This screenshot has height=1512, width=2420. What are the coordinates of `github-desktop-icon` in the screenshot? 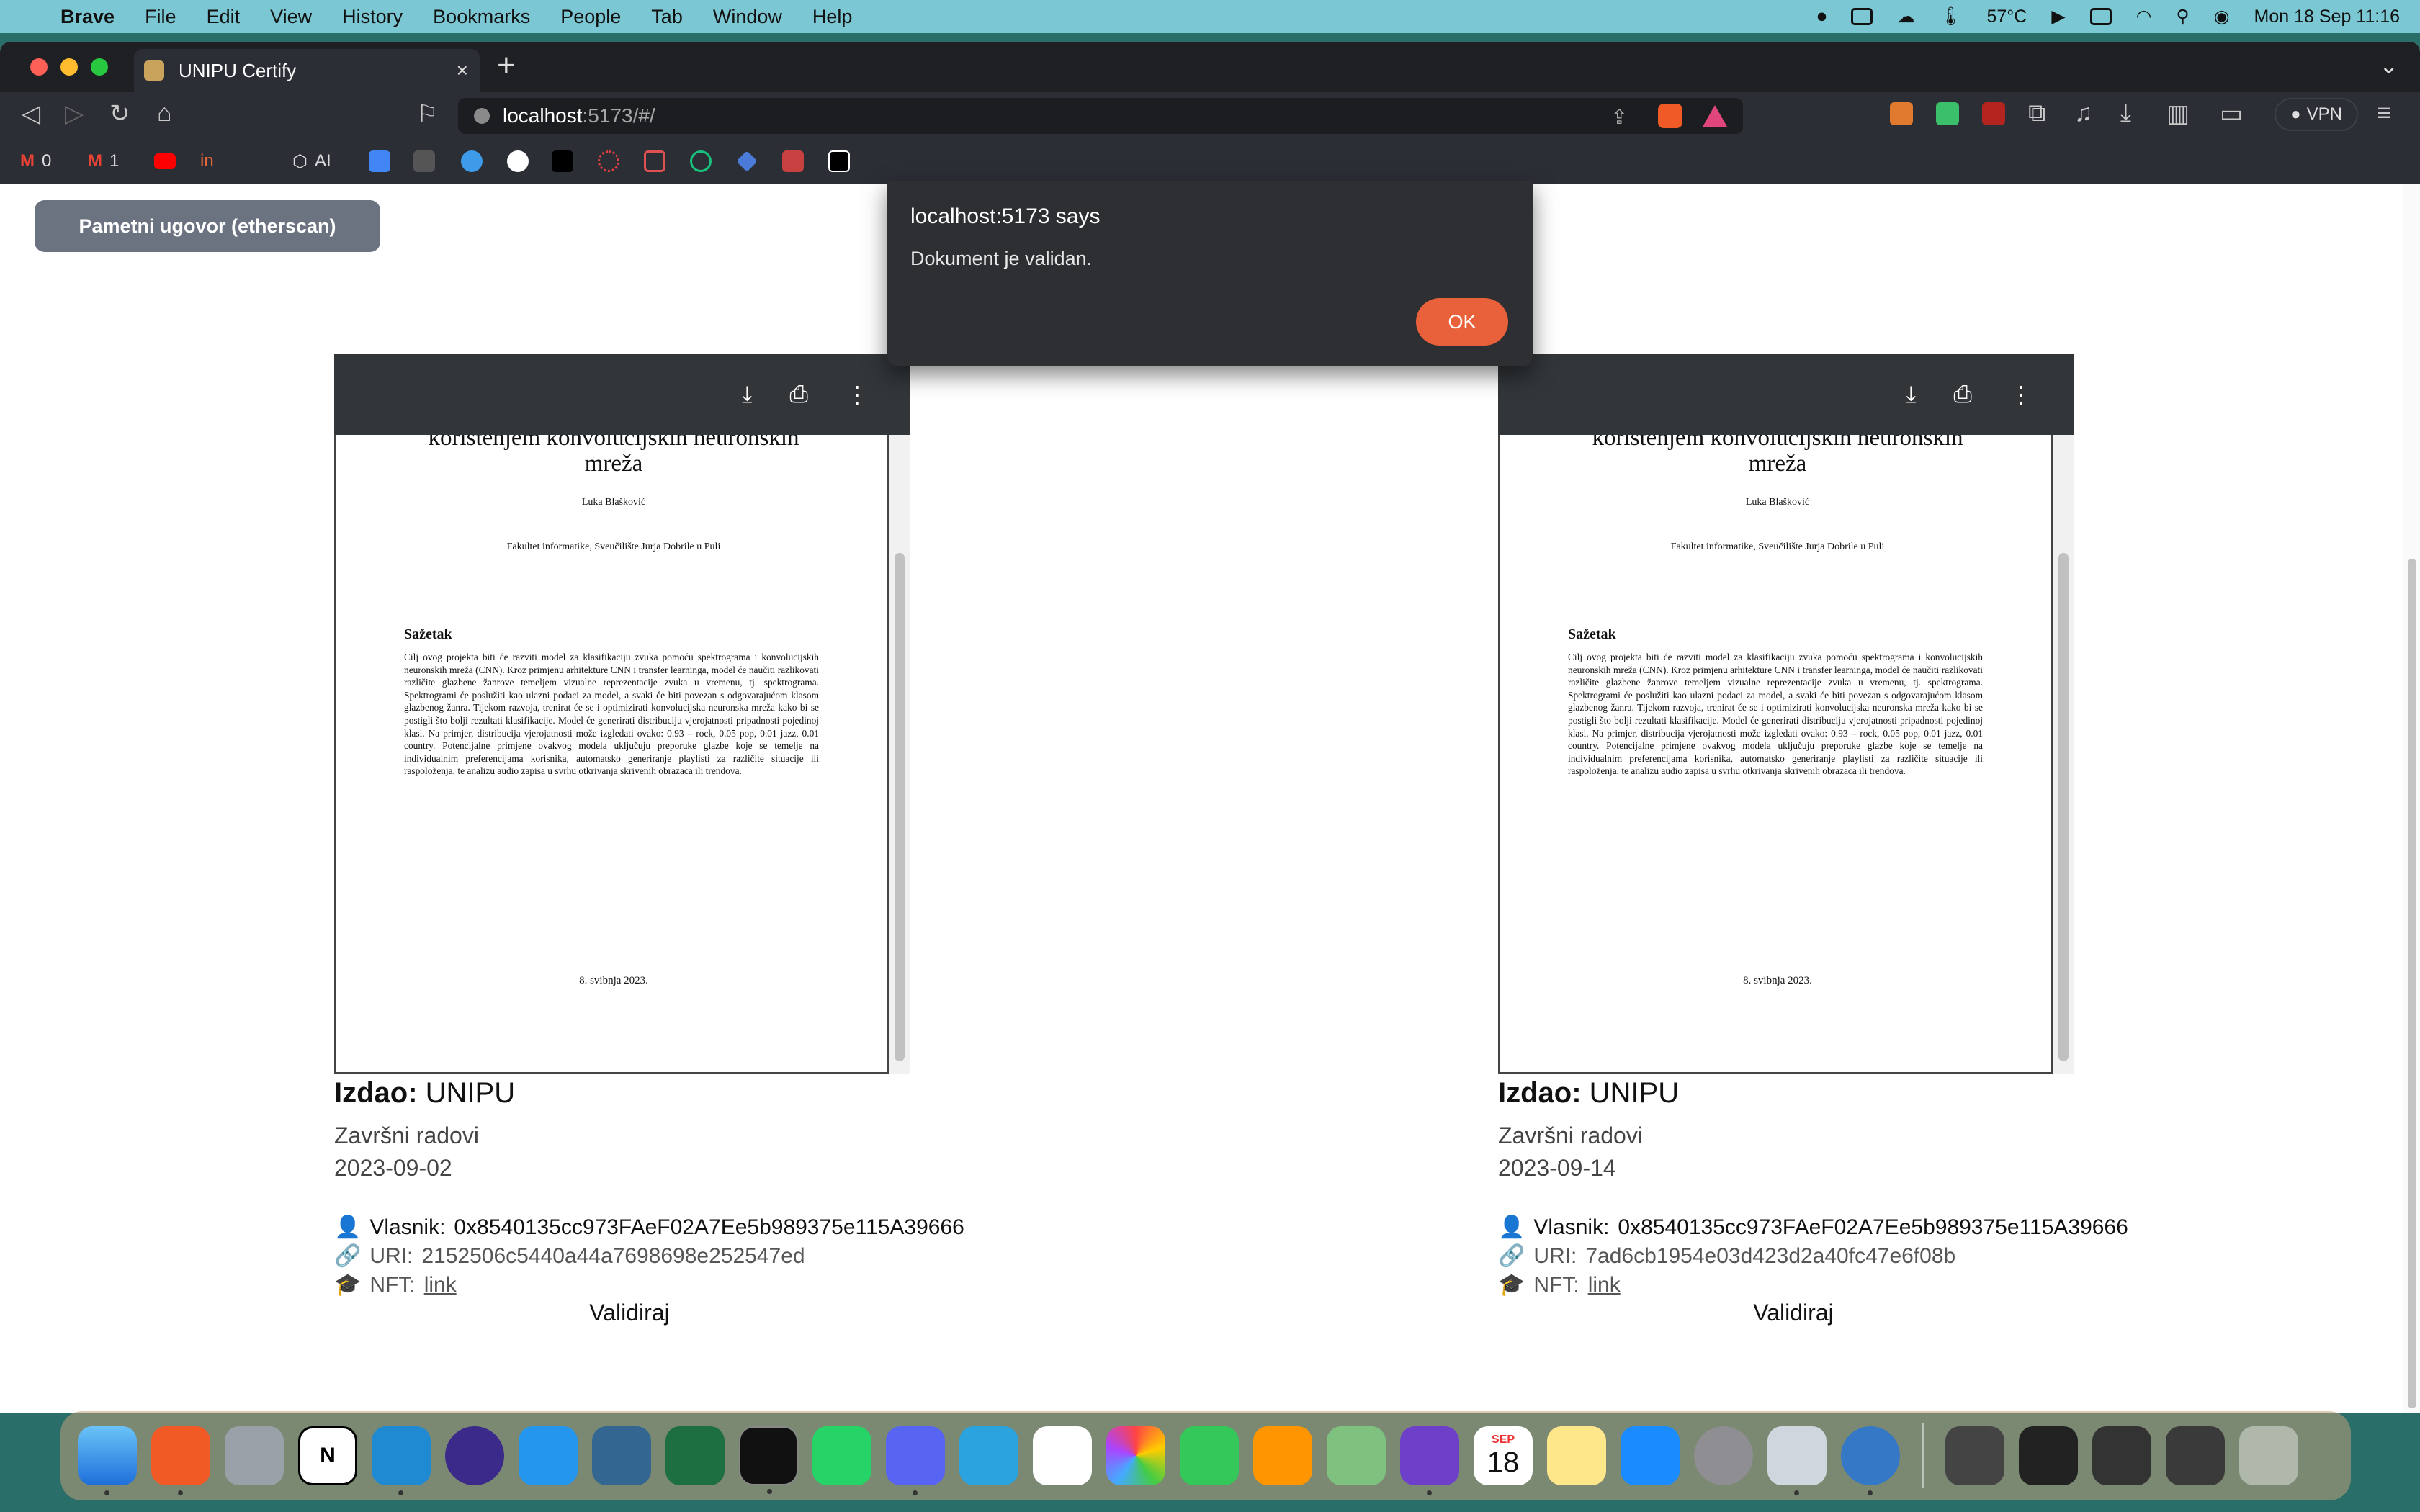 It's located at (1429, 1460).